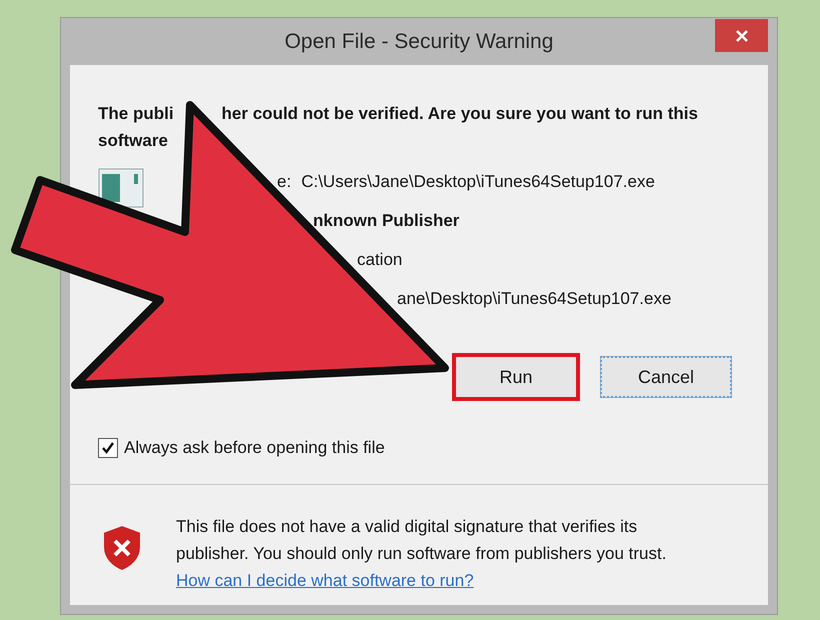 The height and width of the screenshot is (620, 820). Describe the element at coordinates (534, 299) in the screenshot. I see `detail-value: ane\Desktop\iTunes64Setup107.exe` at that location.